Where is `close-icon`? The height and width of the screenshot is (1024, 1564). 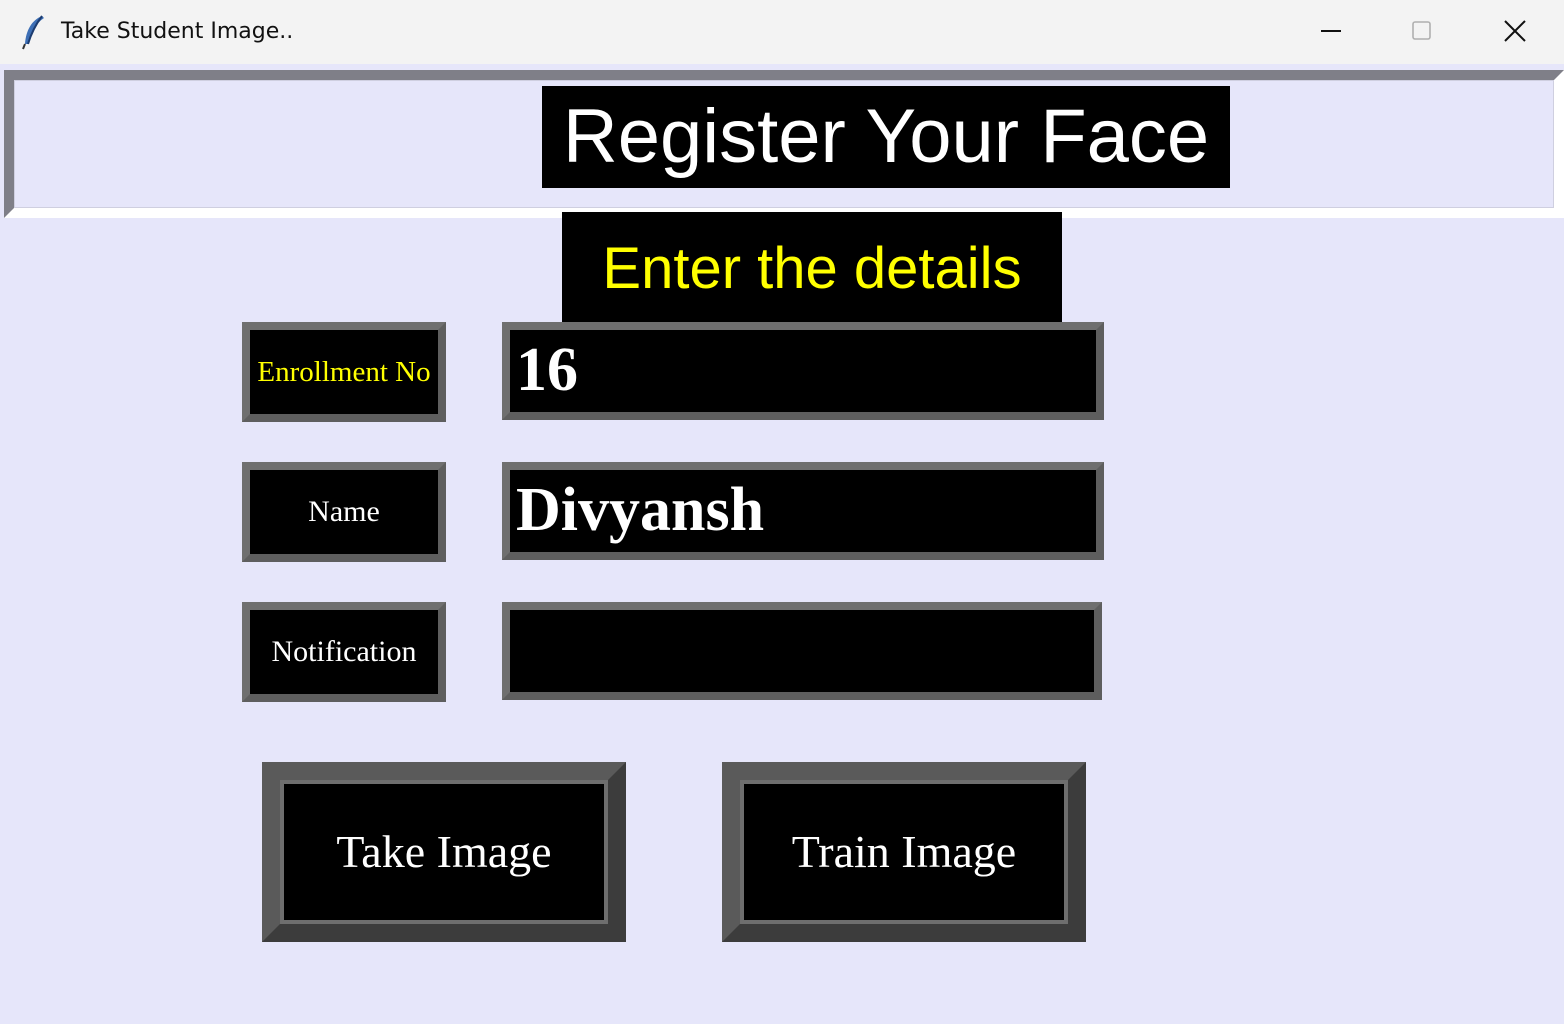 close-icon is located at coordinates (1515, 31).